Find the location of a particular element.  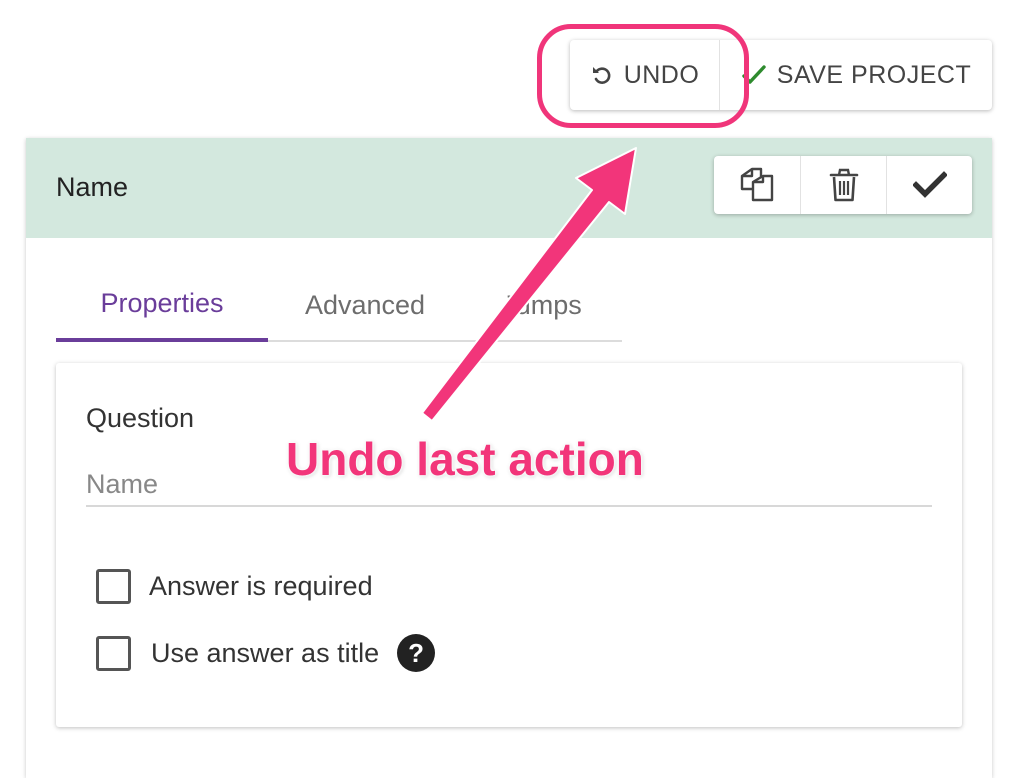

undo-label: UNDO is located at coordinates (661, 74).